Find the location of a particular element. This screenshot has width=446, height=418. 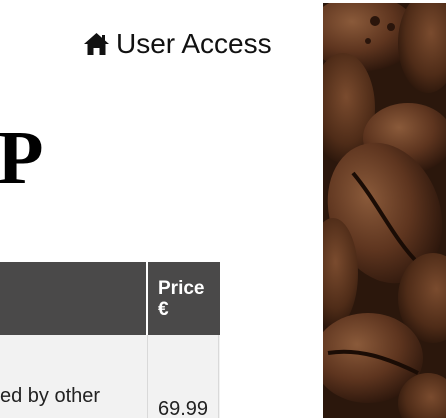

user-access-label: User Access is located at coordinates (194, 43).